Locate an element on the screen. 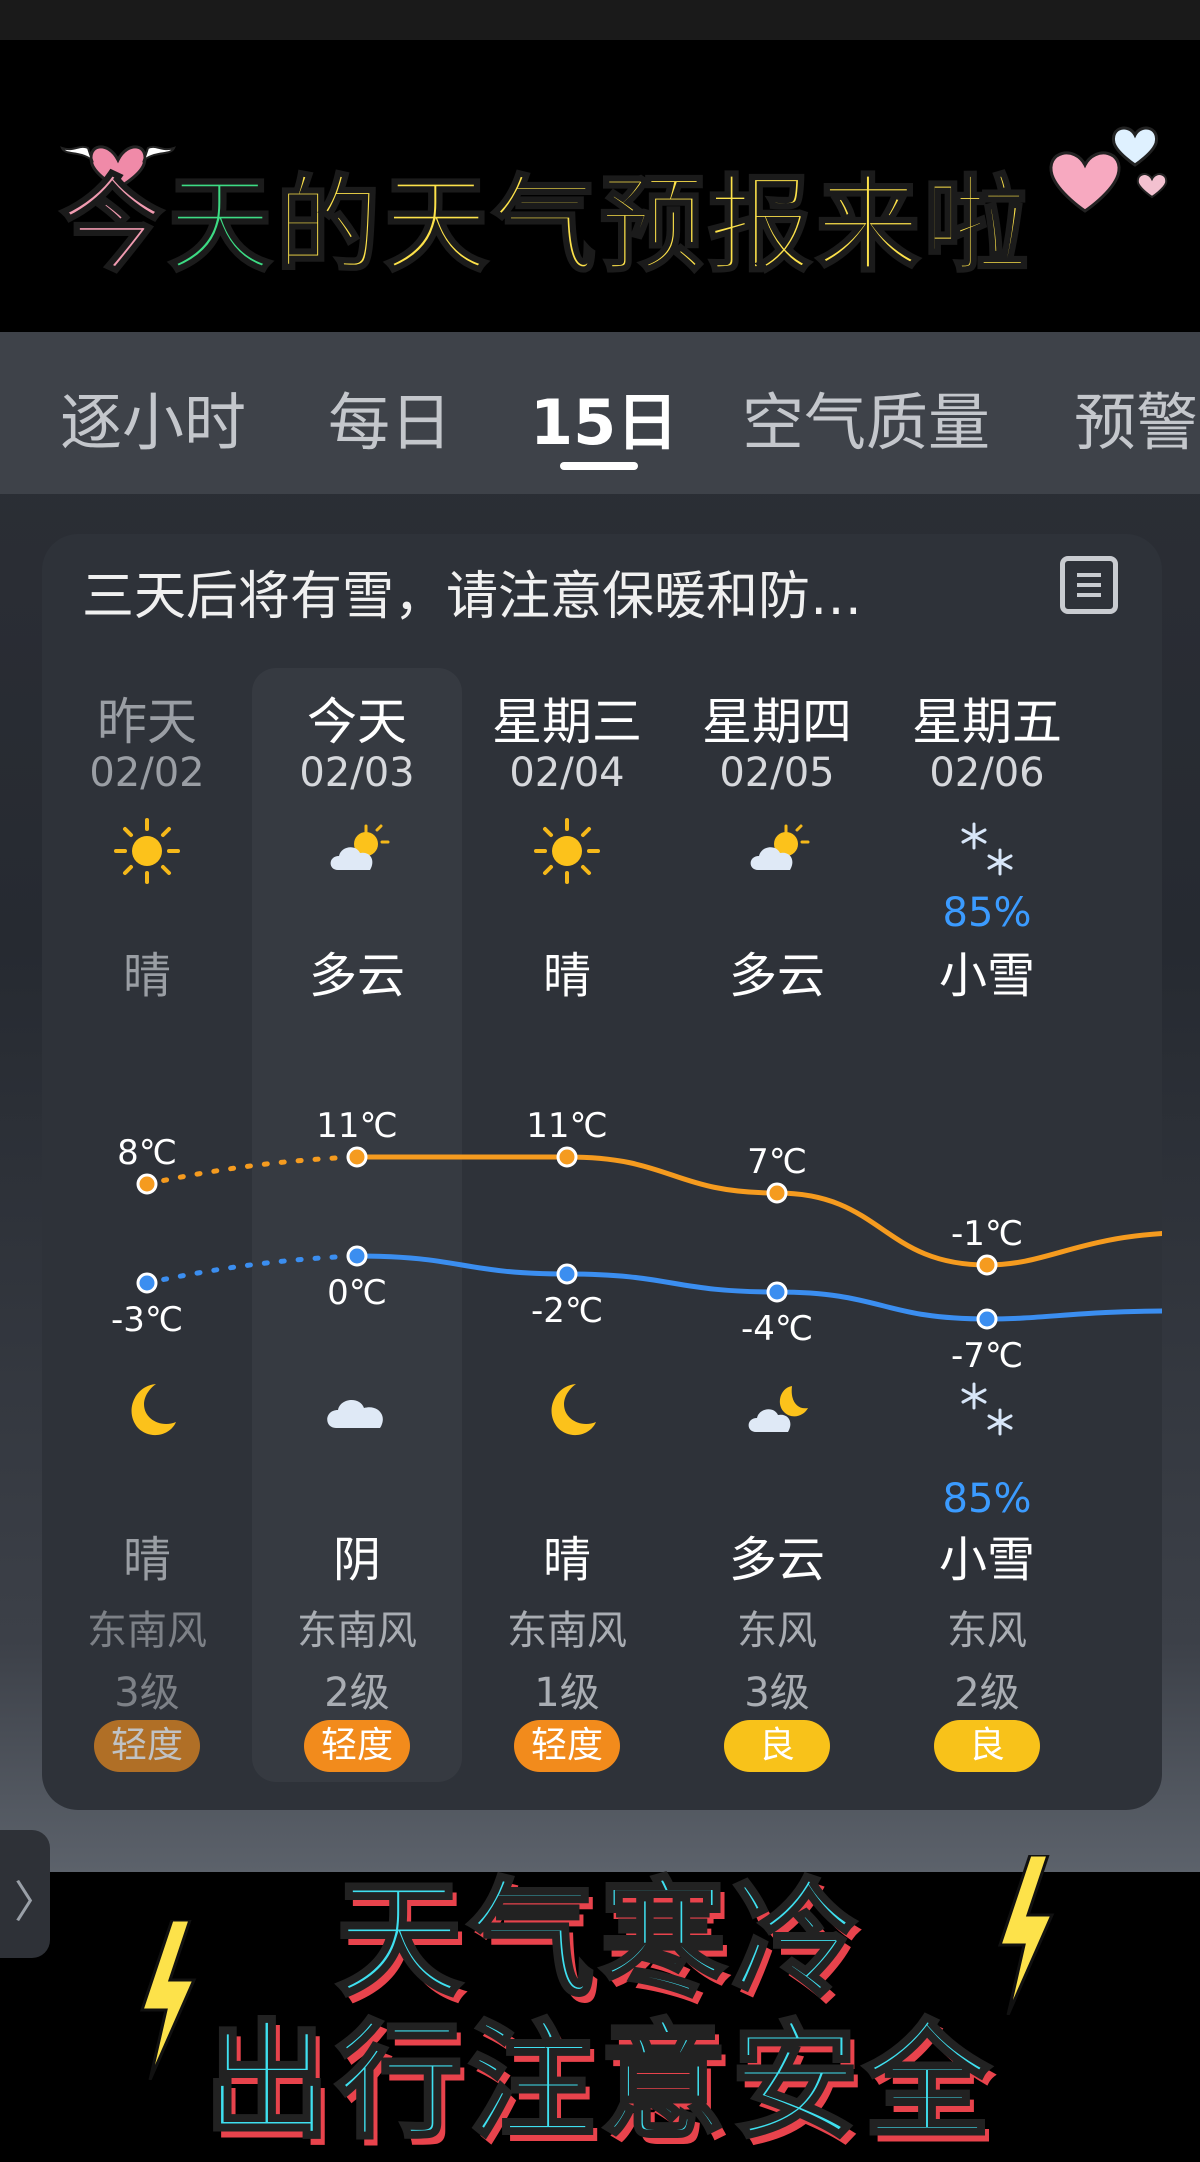 The width and height of the screenshot is (1200, 2162). day-name: 星期五 is located at coordinates (987, 722).